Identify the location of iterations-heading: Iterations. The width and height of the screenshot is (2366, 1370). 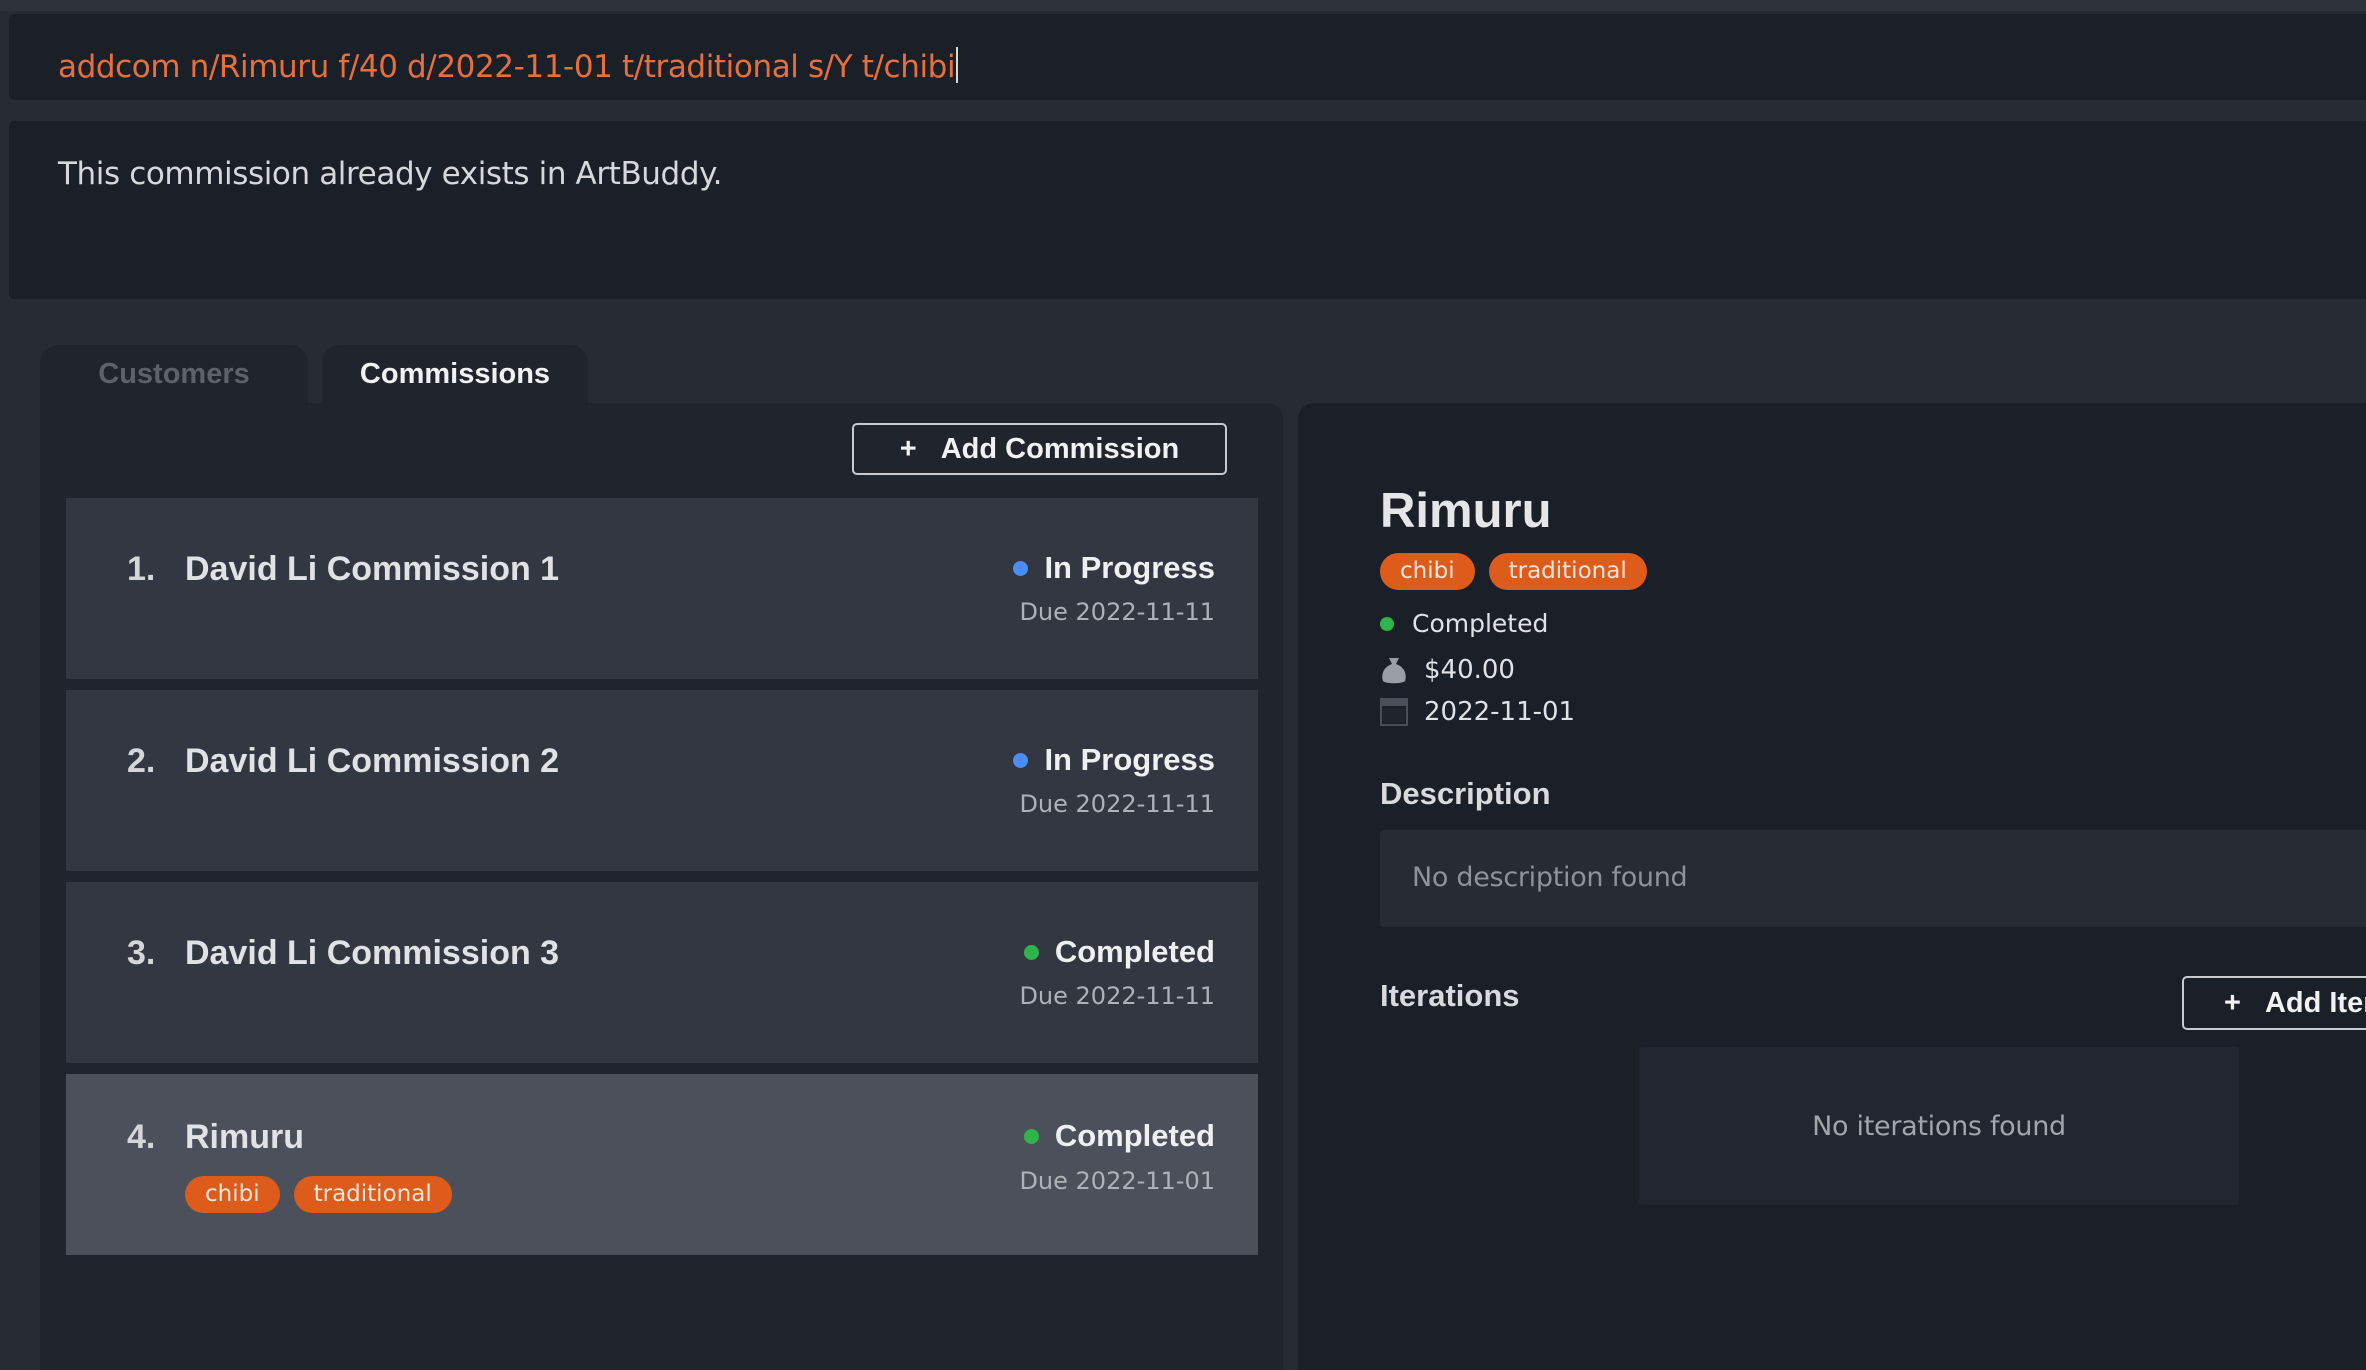
(1450, 995).